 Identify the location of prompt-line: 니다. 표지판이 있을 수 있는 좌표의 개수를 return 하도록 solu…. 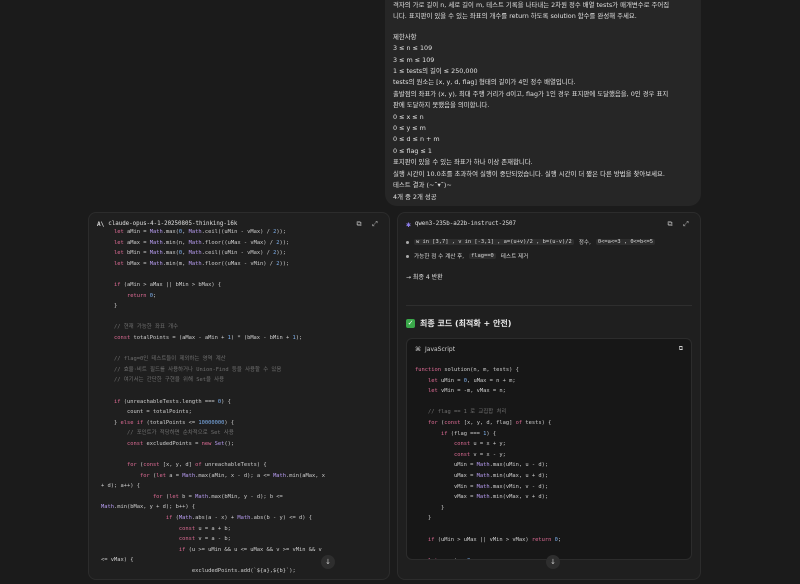
(515, 16).